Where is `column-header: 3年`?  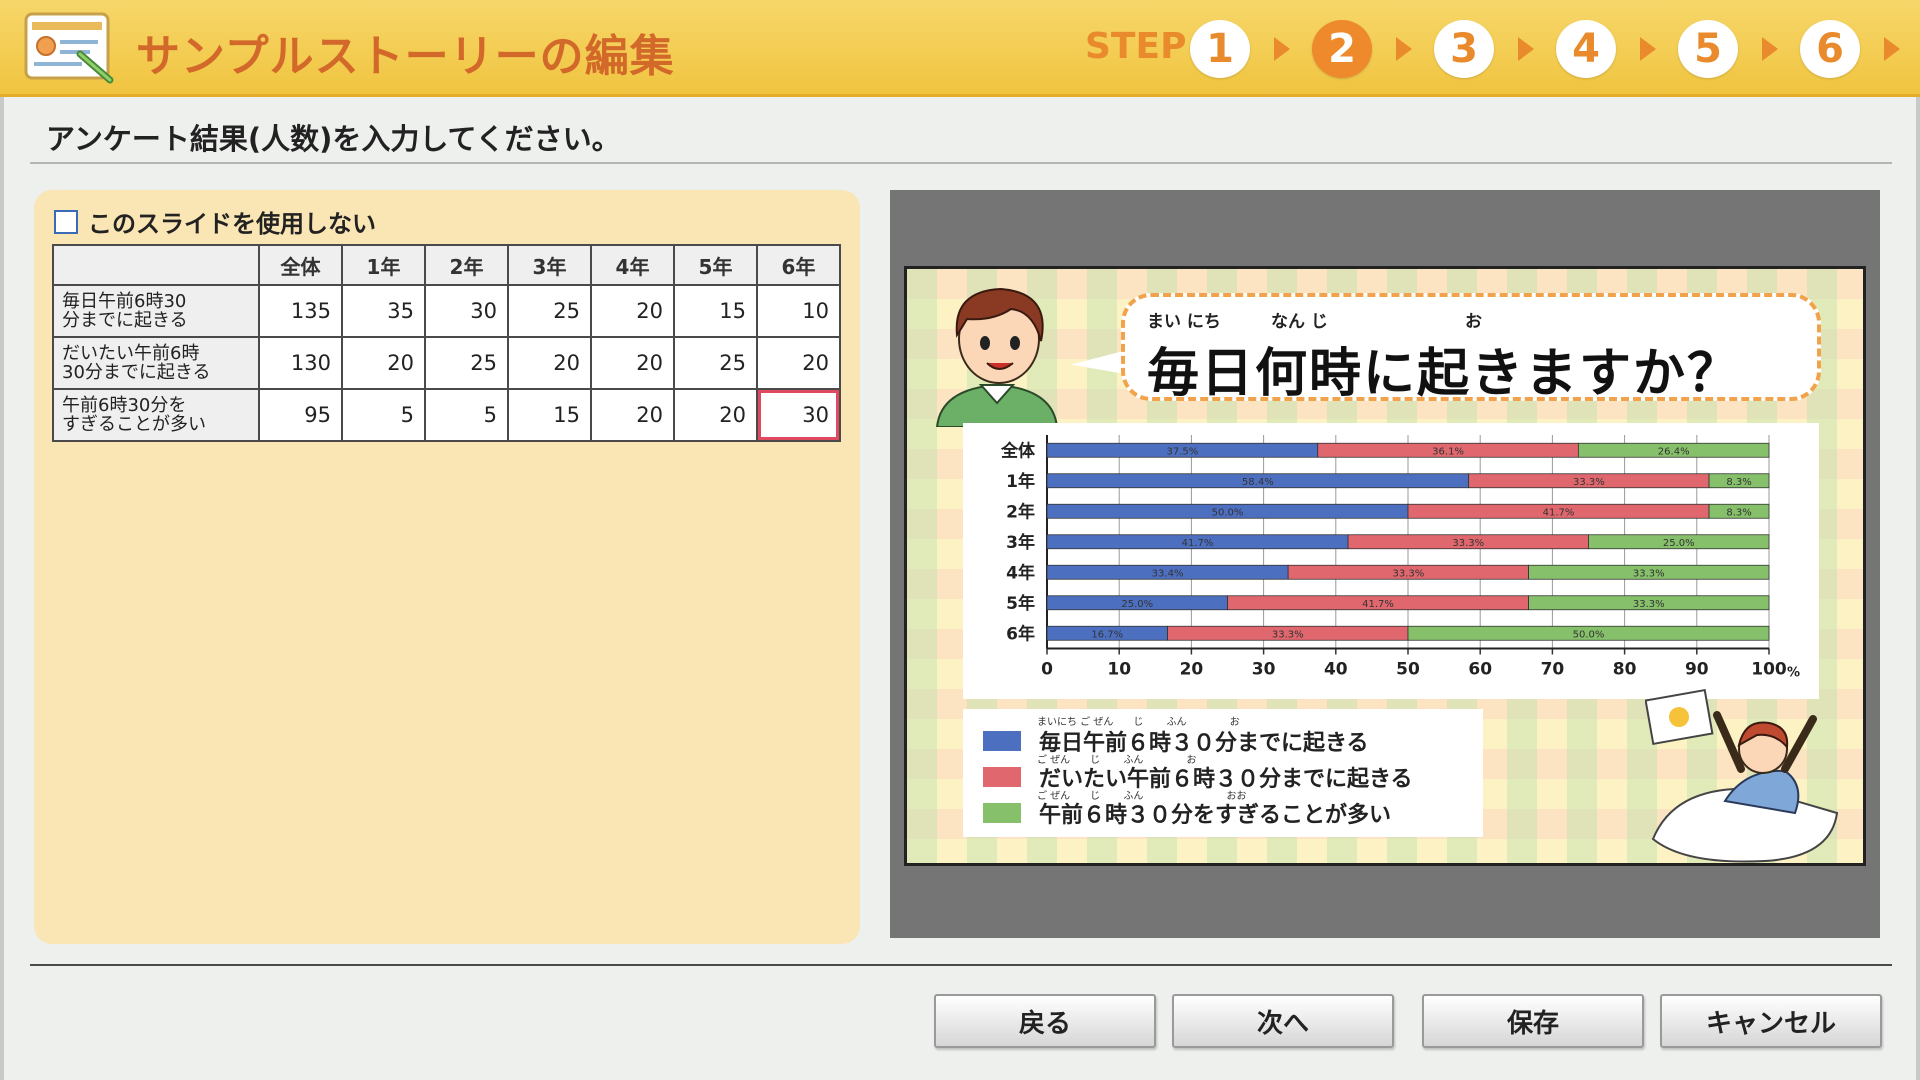
column-header: 3年 is located at coordinates (549, 265).